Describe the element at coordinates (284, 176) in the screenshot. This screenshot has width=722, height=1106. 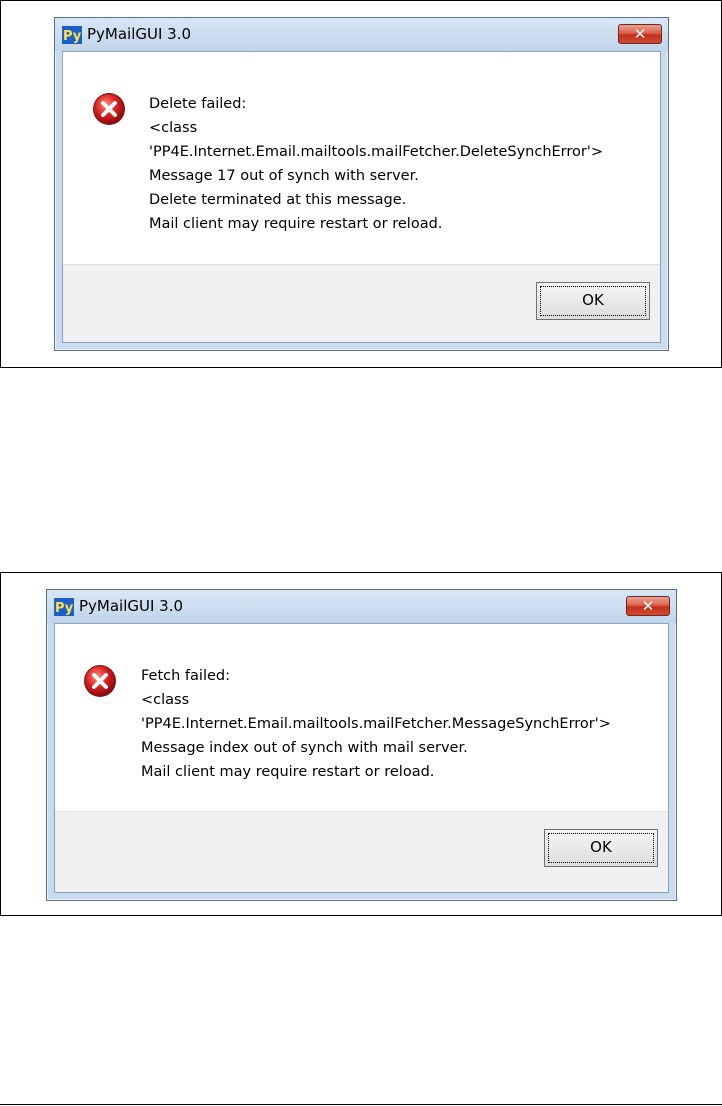
I see `message-line: Message 17 out of synch with server.` at that location.